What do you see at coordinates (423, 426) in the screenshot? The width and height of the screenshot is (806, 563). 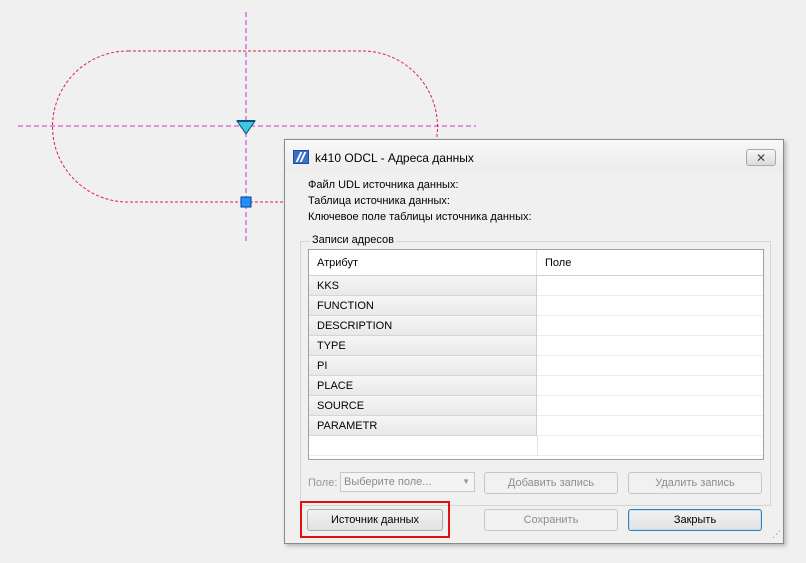 I see `attribute-cell: PARAMETR` at bounding box center [423, 426].